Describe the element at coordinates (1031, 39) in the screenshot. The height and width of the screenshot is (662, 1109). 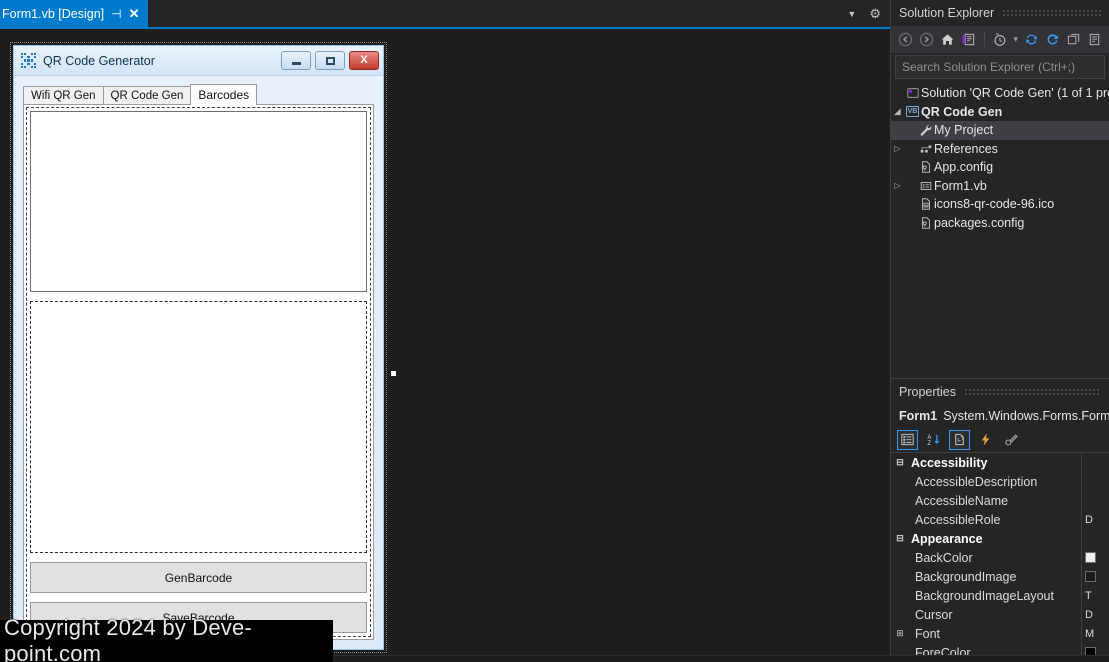
I see `sync-with-active-document-icon` at that location.